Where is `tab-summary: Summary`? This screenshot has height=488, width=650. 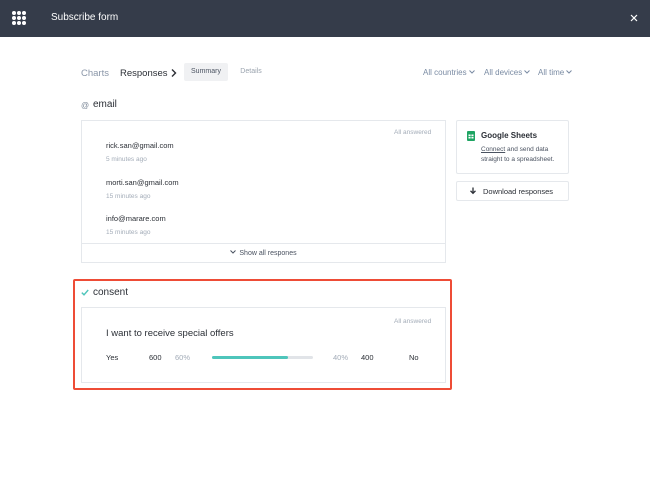
tab-summary: Summary is located at coordinates (206, 72).